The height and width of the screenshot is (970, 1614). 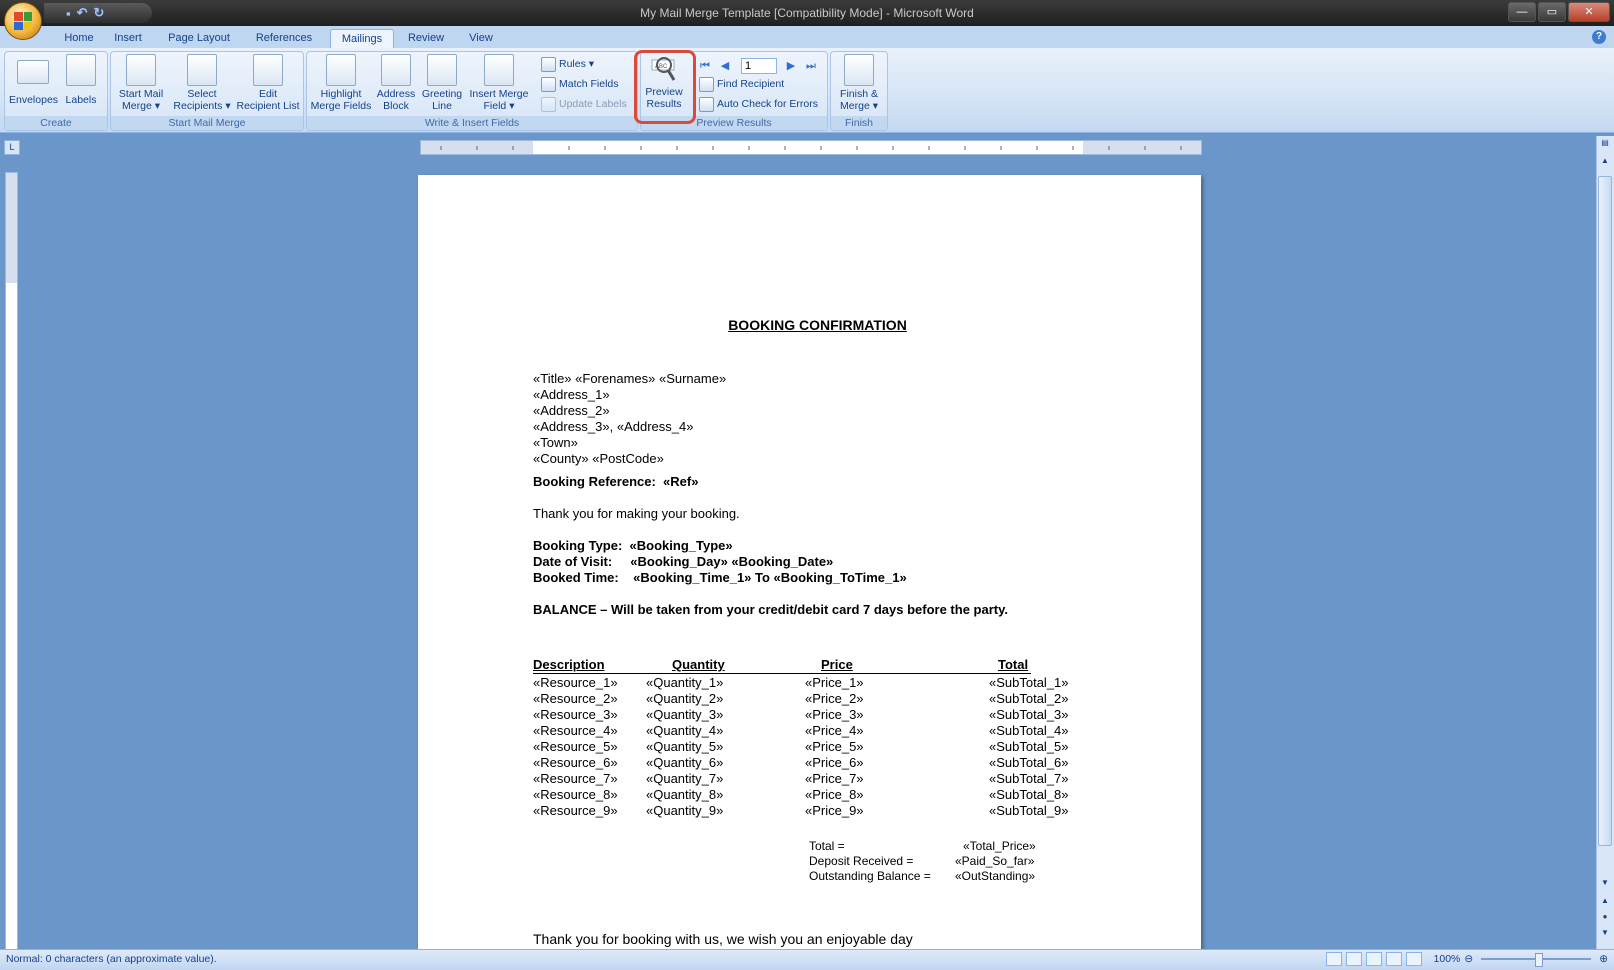 I want to click on match-fields-button: Match Fields, so click(x=580, y=84).